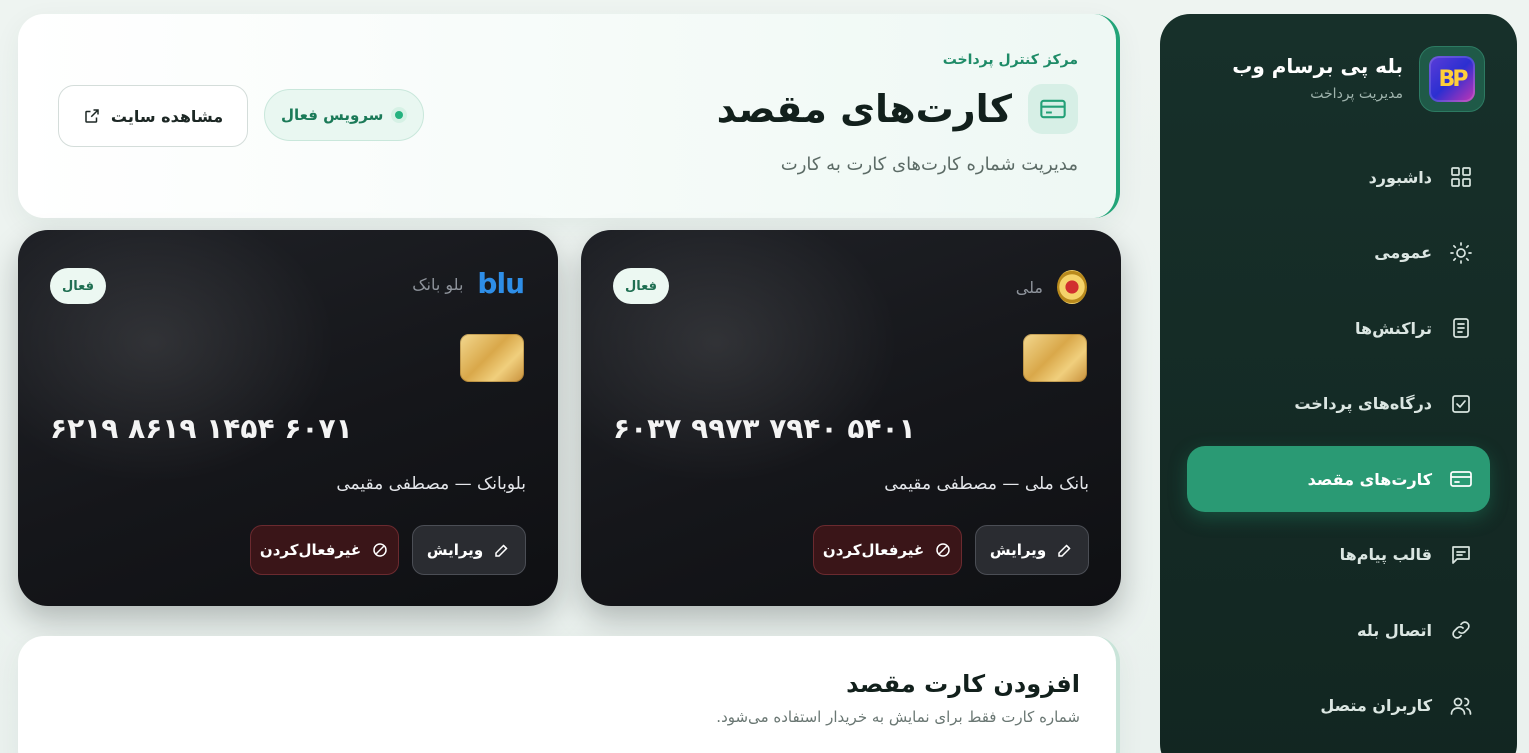 Image resolution: width=1529 pixels, height=753 pixels. What do you see at coordinates (1051, 287) in the screenshot?
I see `card-bank: ملی` at bounding box center [1051, 287].